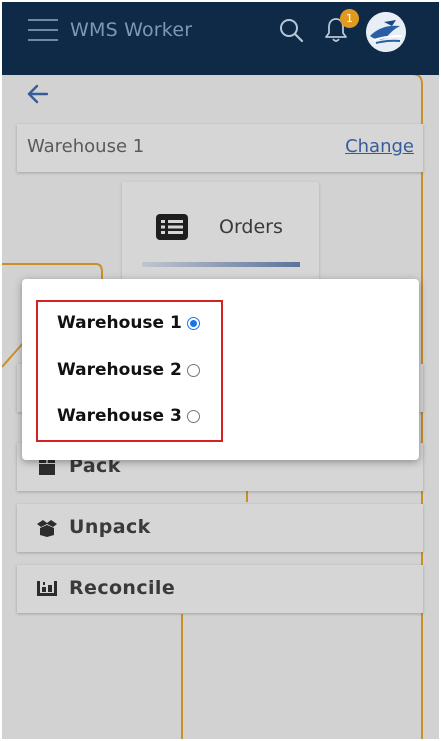 The width and height of the screenshot is (441, 741). I want to click on app-title: WMS Worker, so click(131, 30).